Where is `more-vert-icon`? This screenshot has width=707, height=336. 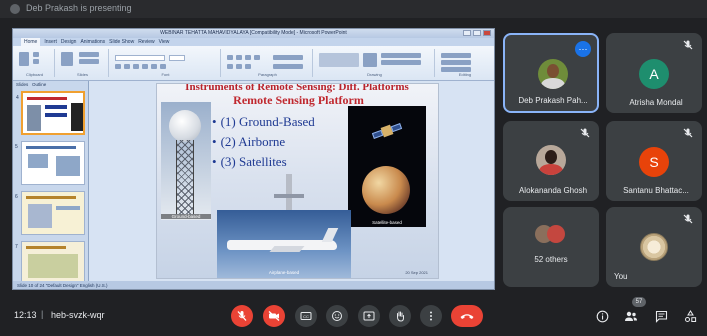 more-vert-icon is located at coordinates (431, 316).